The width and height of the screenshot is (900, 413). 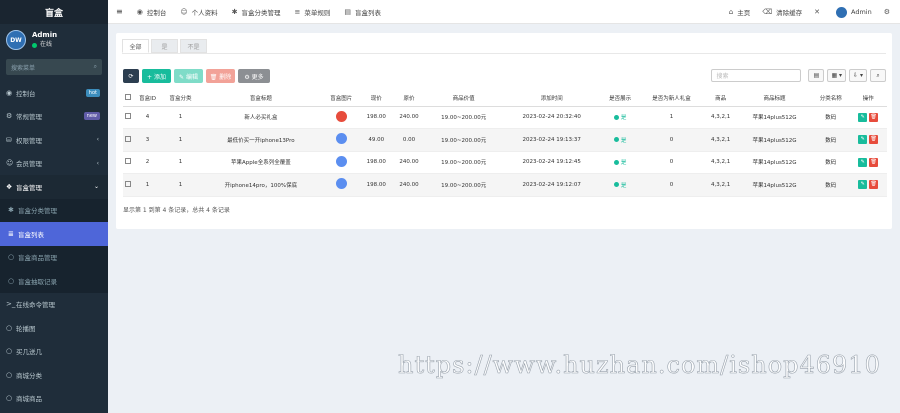 I want to click on sidebar-item-0: ◉ 控制台 hot, so click(x=54, y=93).